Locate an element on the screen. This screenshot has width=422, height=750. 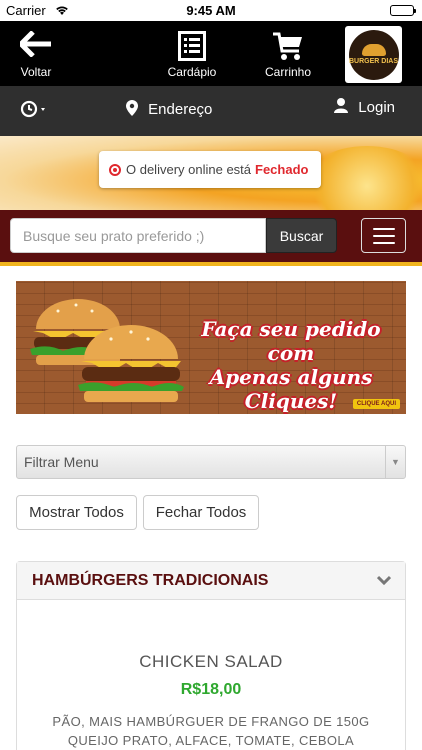
filter-menu-select: Filtrar Menu ▼ is located at coordinates (211, 462).